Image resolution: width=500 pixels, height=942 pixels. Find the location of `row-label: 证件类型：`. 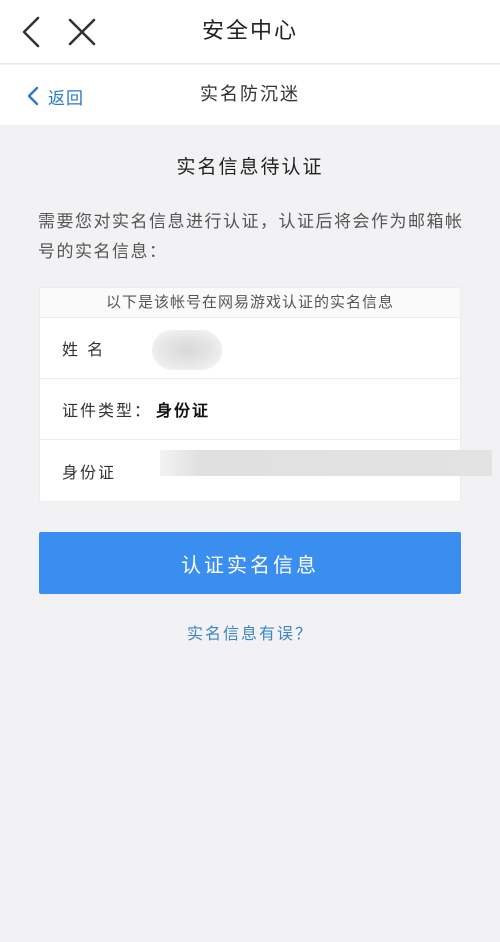

row-label: 证件类型： is located at coordinates (107, 410).